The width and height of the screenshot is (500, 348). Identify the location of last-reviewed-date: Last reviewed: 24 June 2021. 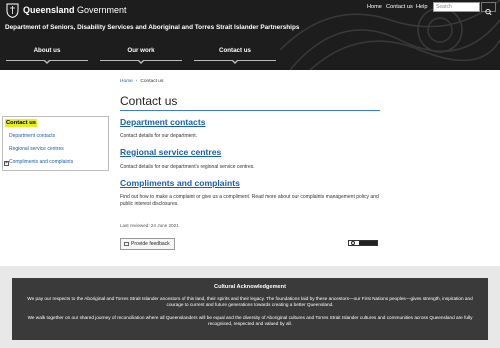
(149, 225).